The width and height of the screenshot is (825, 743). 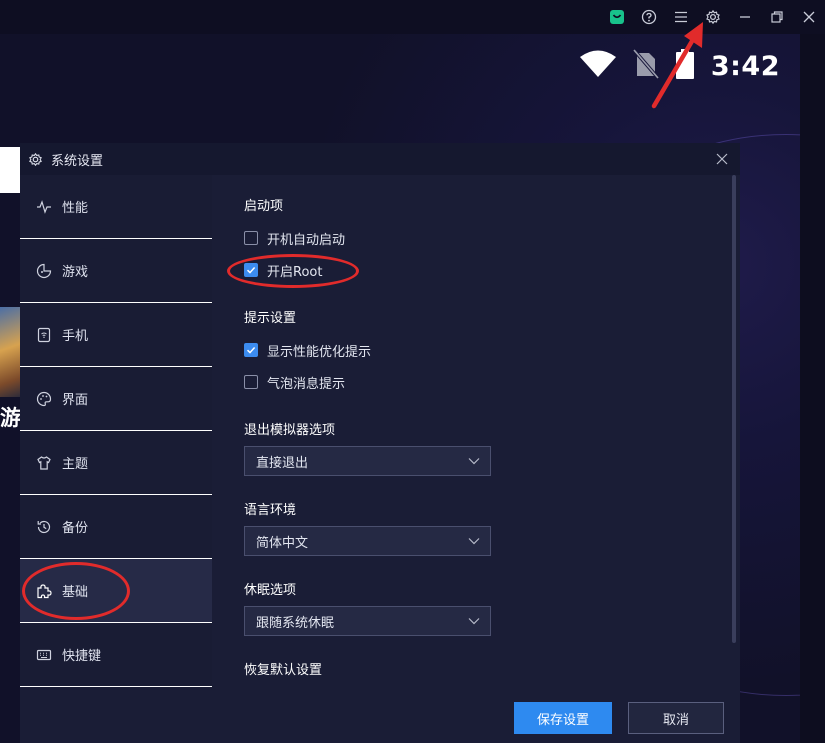 What do you see at coordinates (367, 541) in the screenshot?
I see `language-select: 简体中文` at bounding box center [367, 541].